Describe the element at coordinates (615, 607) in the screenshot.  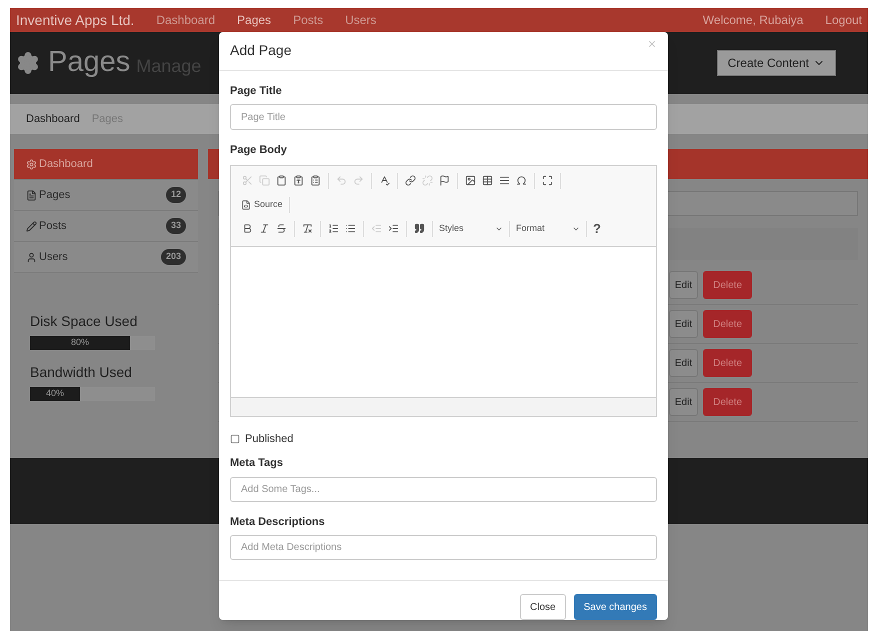
I see `save-changes-button: Save changes` at that location.